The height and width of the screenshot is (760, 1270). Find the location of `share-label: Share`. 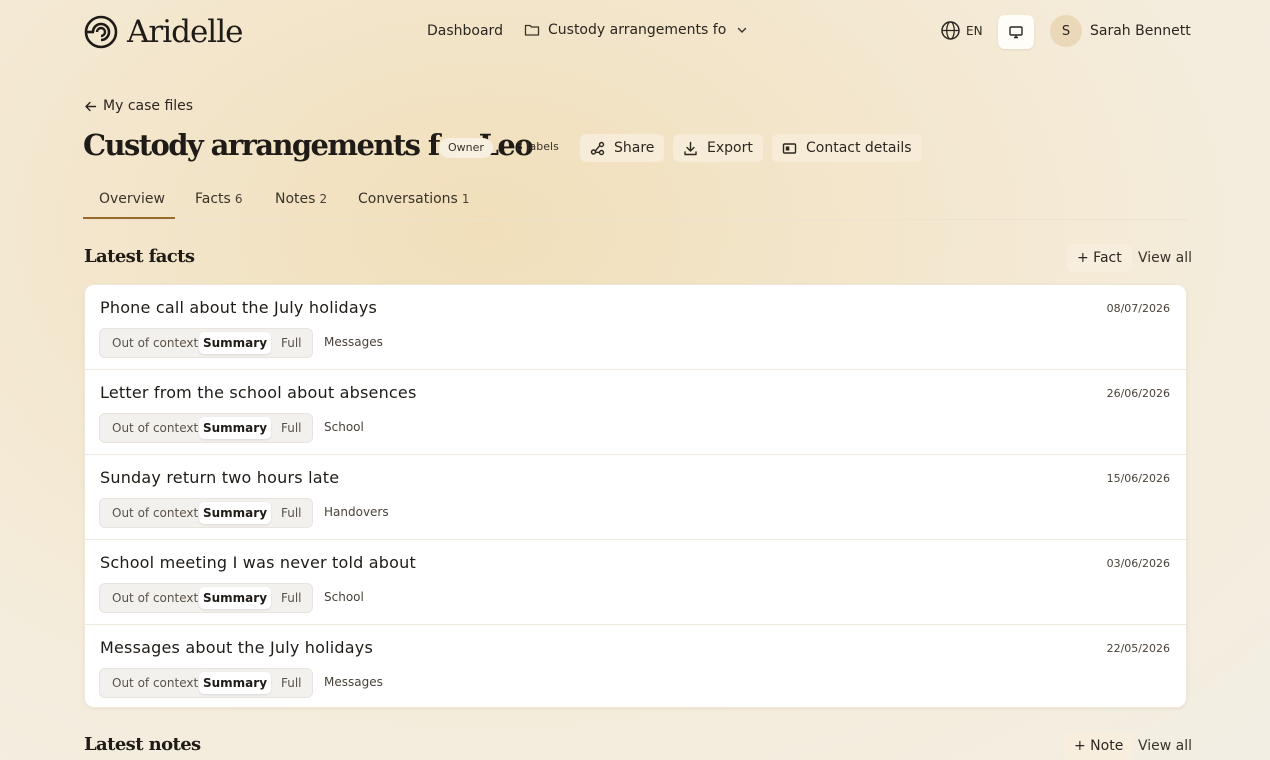

share-label: Share is located at coordinates (634, 148).